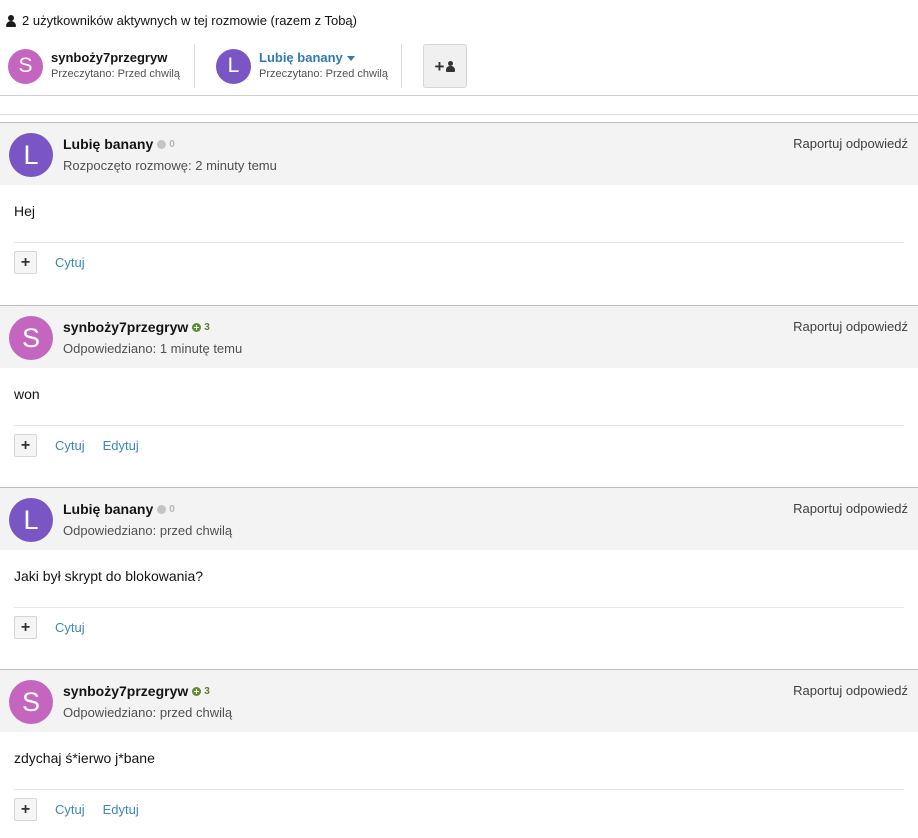  Describe the element at coordinates (350, 59) in the screenshot. I see `caret-down-icon` at that location.